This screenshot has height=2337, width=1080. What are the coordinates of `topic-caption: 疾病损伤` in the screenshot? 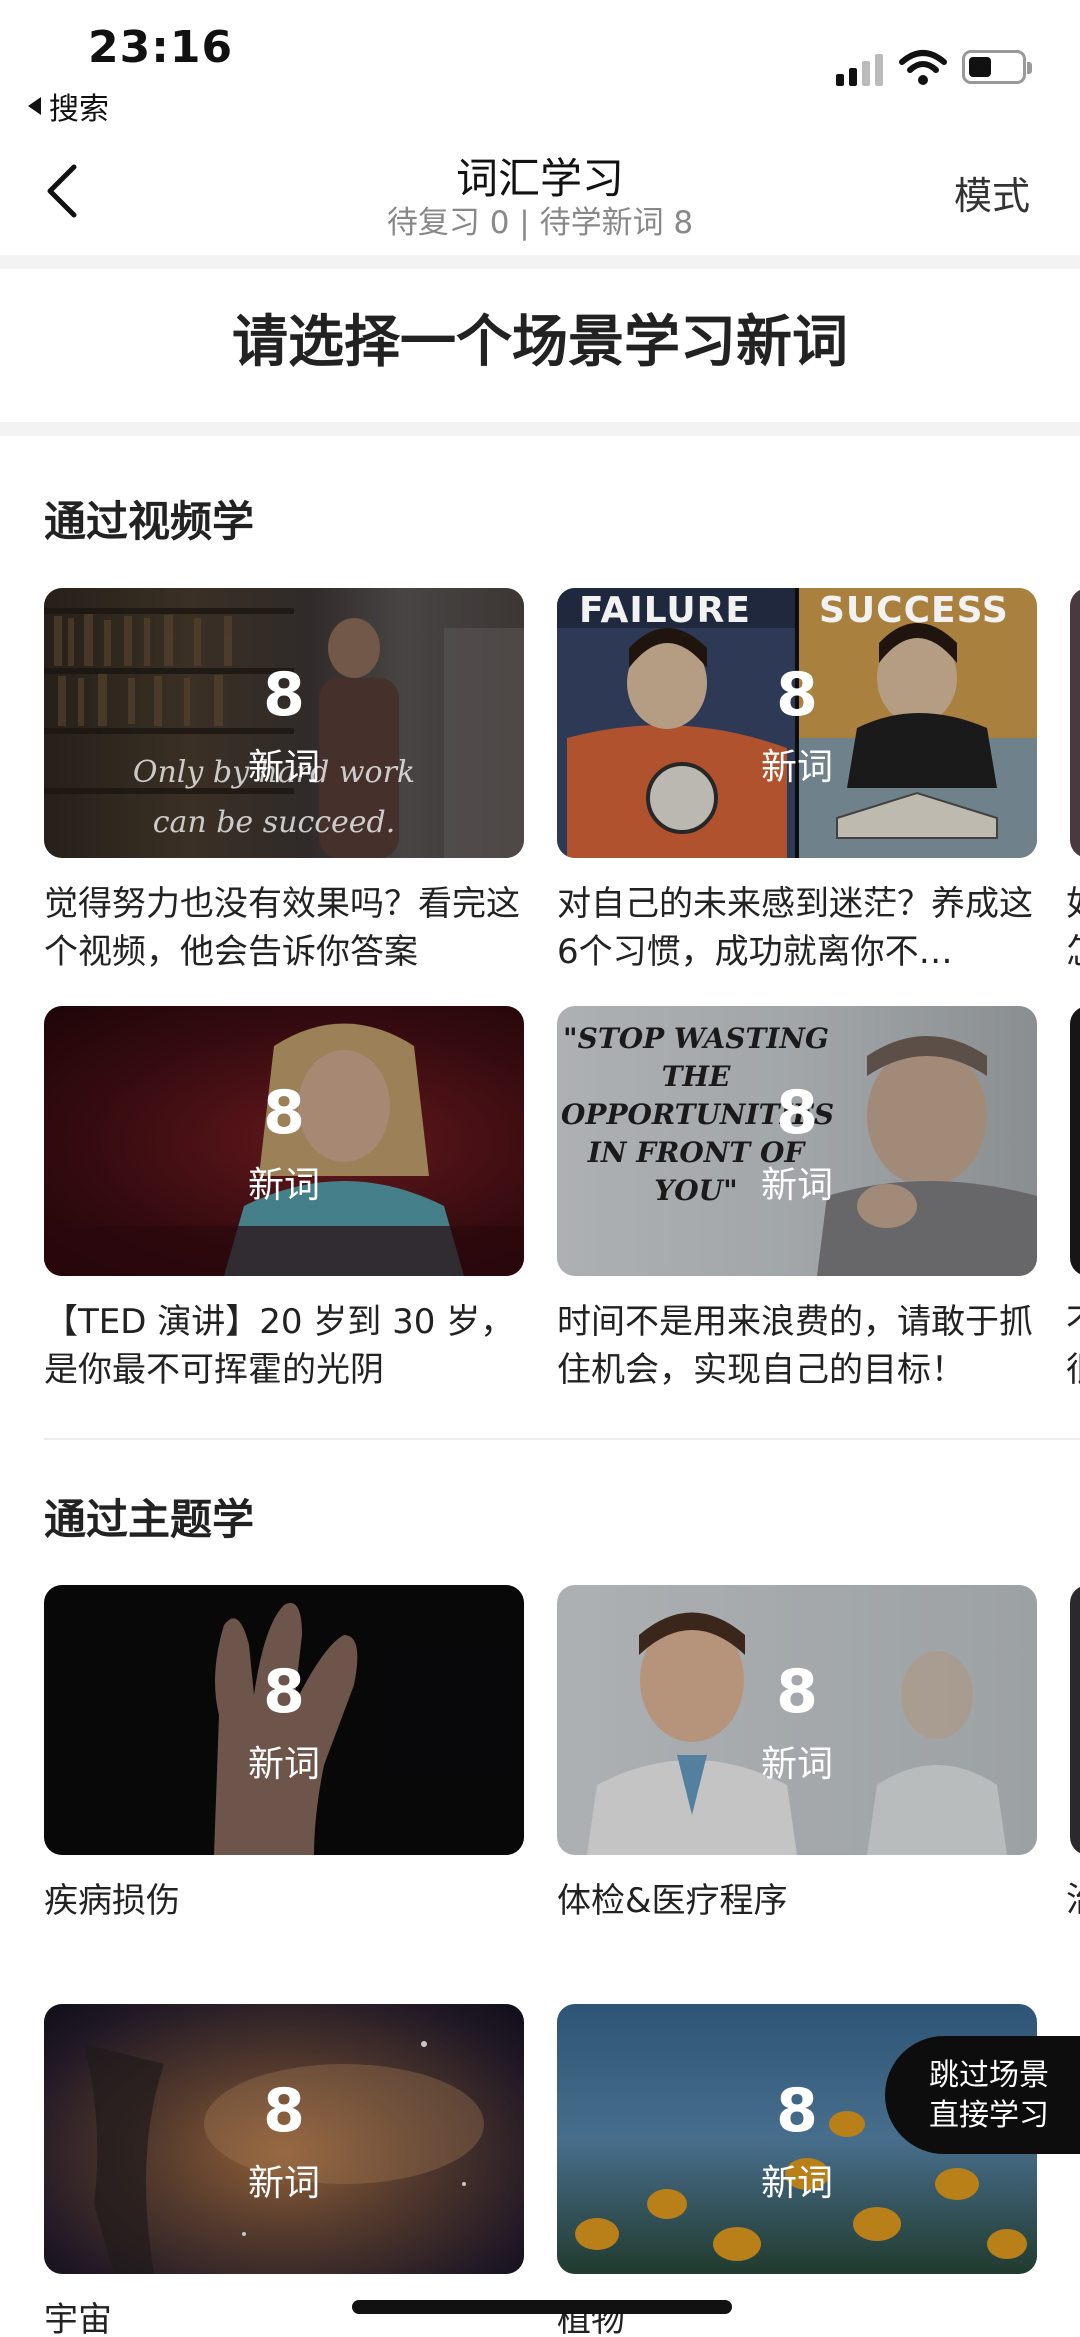 It's located at (112, 1901).